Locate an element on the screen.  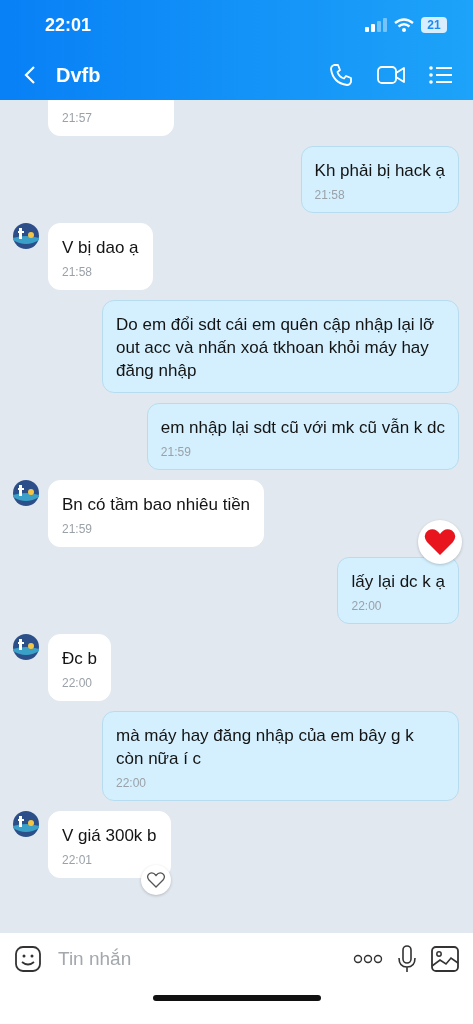
message-bar: Tin nhắn is located at coordinates (236, 959).